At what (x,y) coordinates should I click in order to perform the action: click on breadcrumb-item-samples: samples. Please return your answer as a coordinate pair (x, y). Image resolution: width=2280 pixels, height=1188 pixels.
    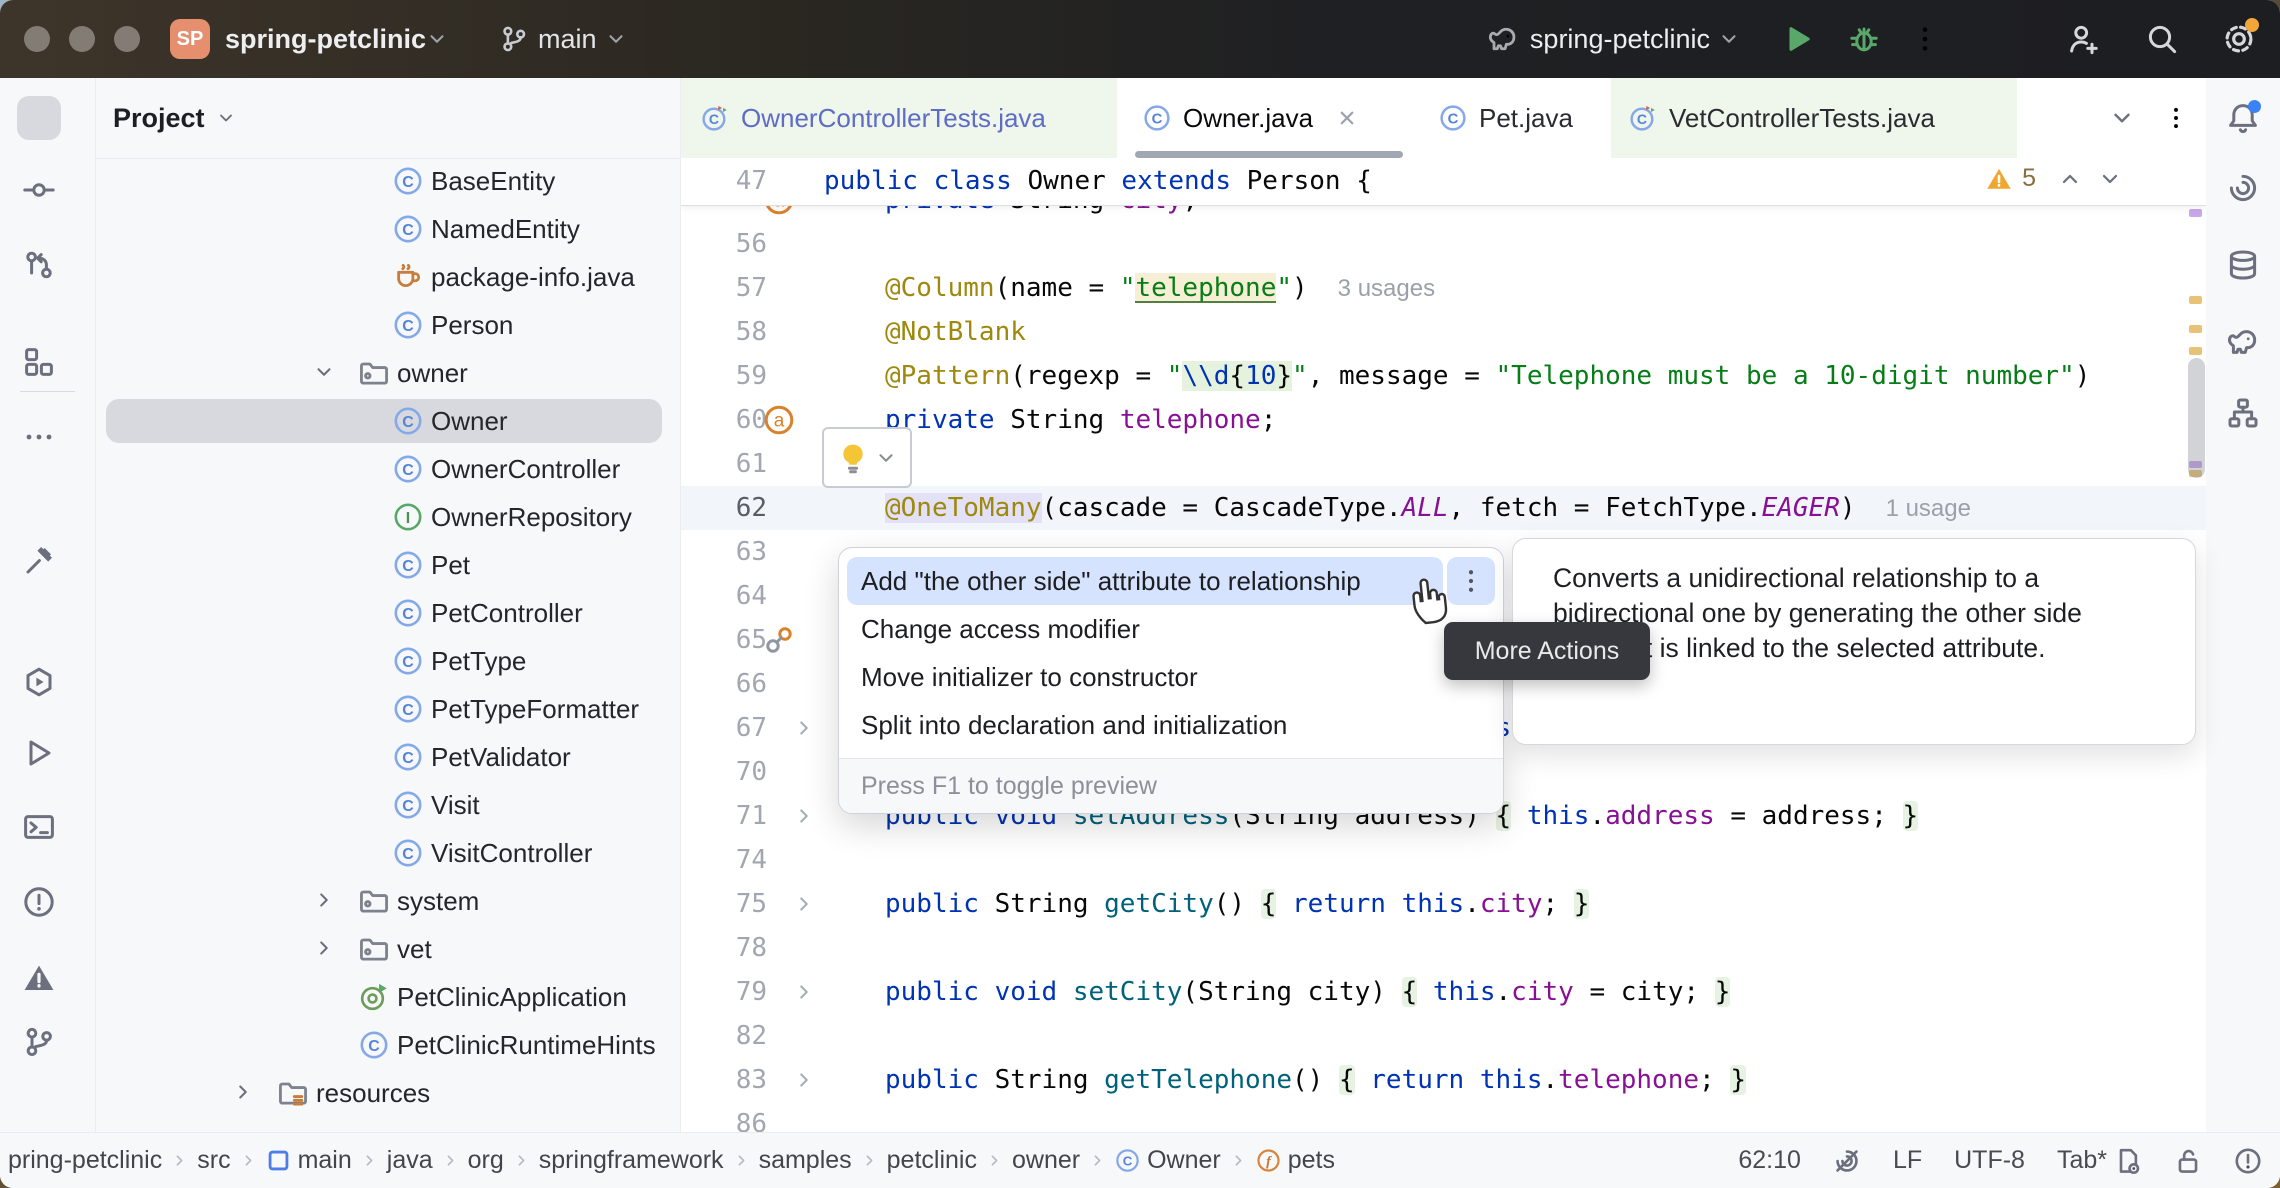
    Looking at the image, I should click on (805, 1160).